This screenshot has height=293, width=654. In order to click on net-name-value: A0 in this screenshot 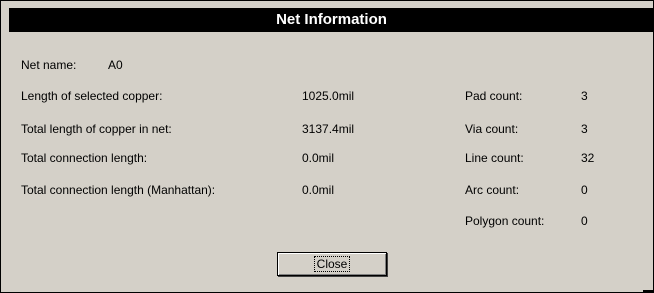, I will do `click(115, 65)`.